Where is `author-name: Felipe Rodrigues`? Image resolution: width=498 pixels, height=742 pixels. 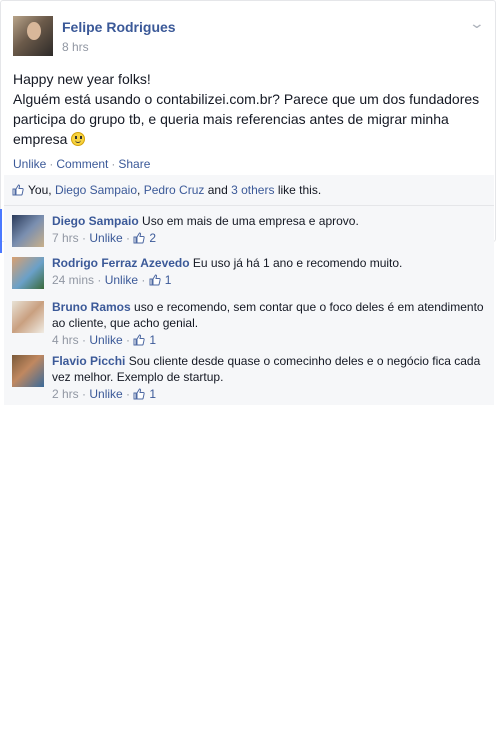 author-name: Felipe Rodrigues is located at coordinates (119, 27).